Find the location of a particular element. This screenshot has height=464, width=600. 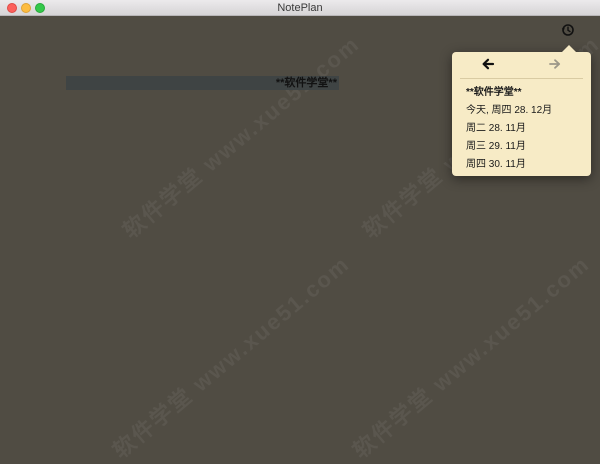

popover-arrow is located at coordinates (569, 48).